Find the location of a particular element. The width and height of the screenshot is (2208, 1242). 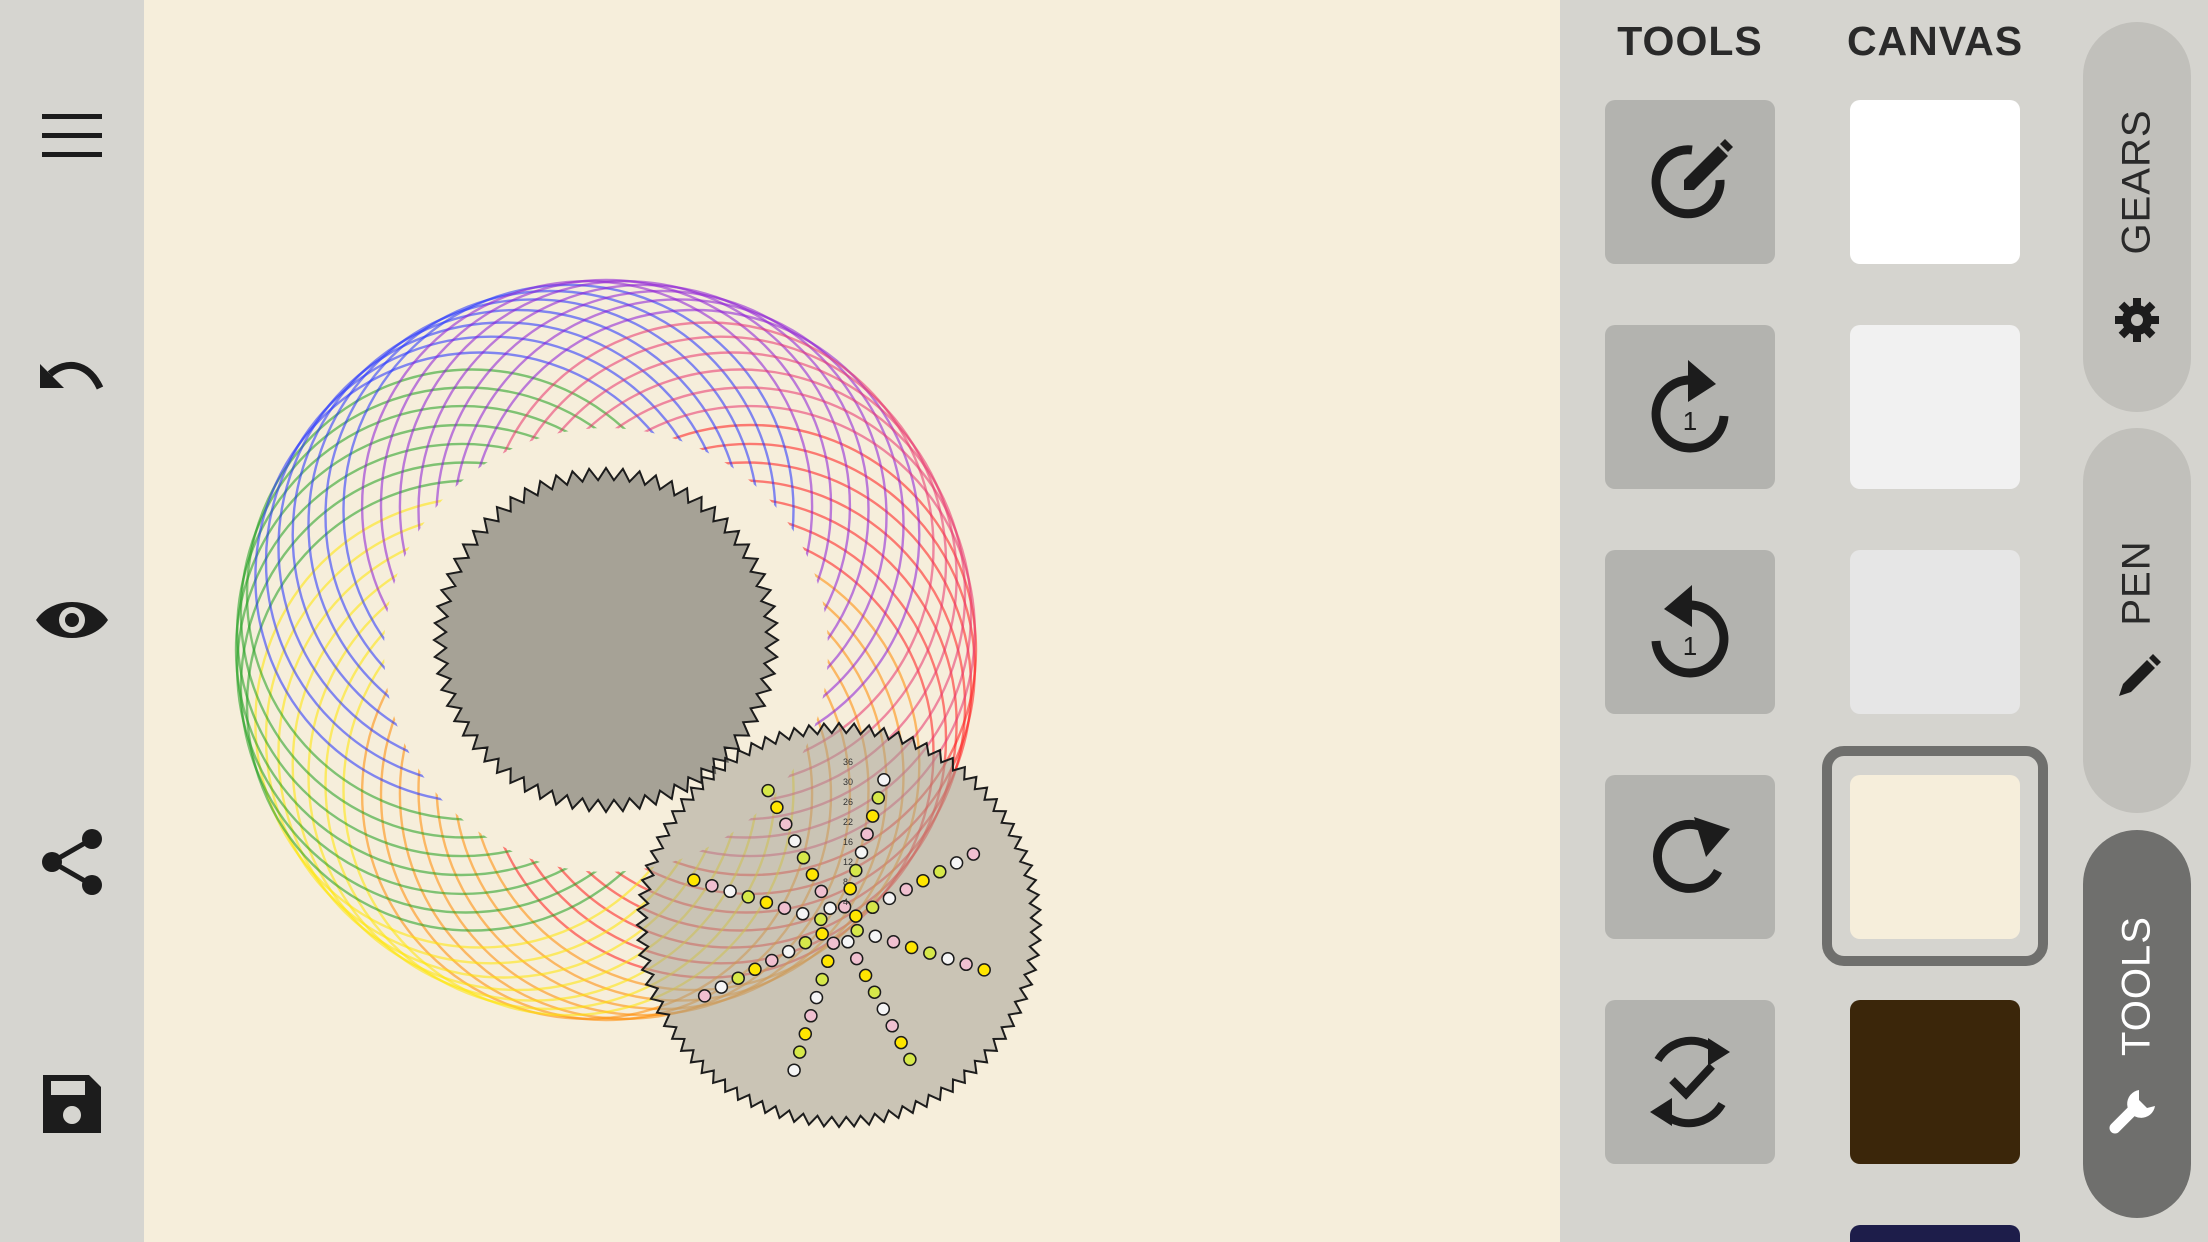

auto-complete-button is located at coordinates (1690, 1082).